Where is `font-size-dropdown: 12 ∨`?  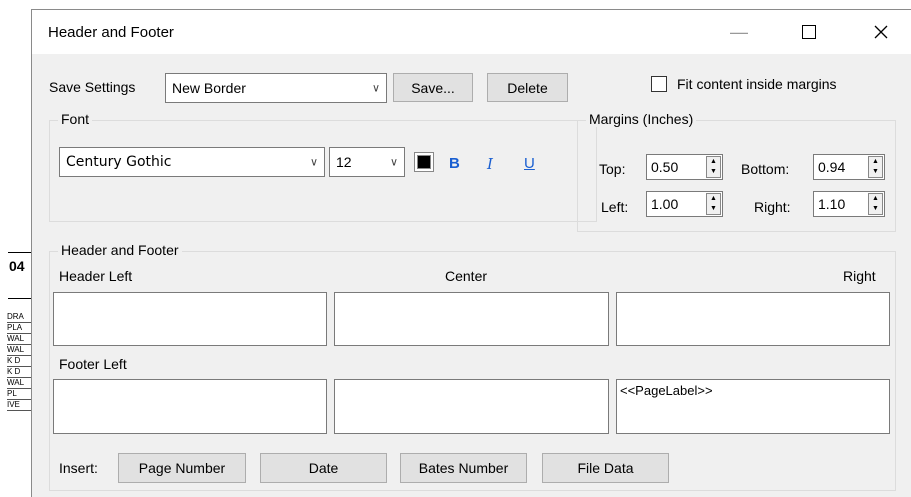
font-size-dropdown: 12 ∨ is located at coordinates (367, 162).